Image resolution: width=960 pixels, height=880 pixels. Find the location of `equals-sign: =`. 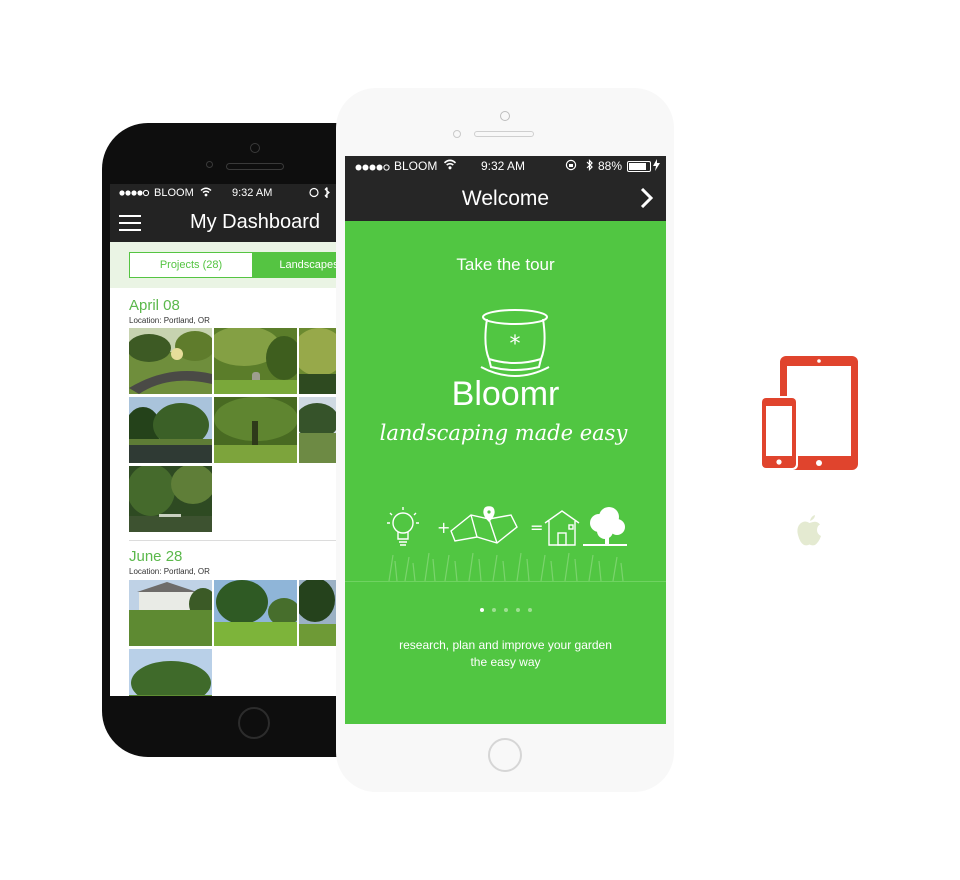

equals-sign: = is located at coordinates (536, 527).